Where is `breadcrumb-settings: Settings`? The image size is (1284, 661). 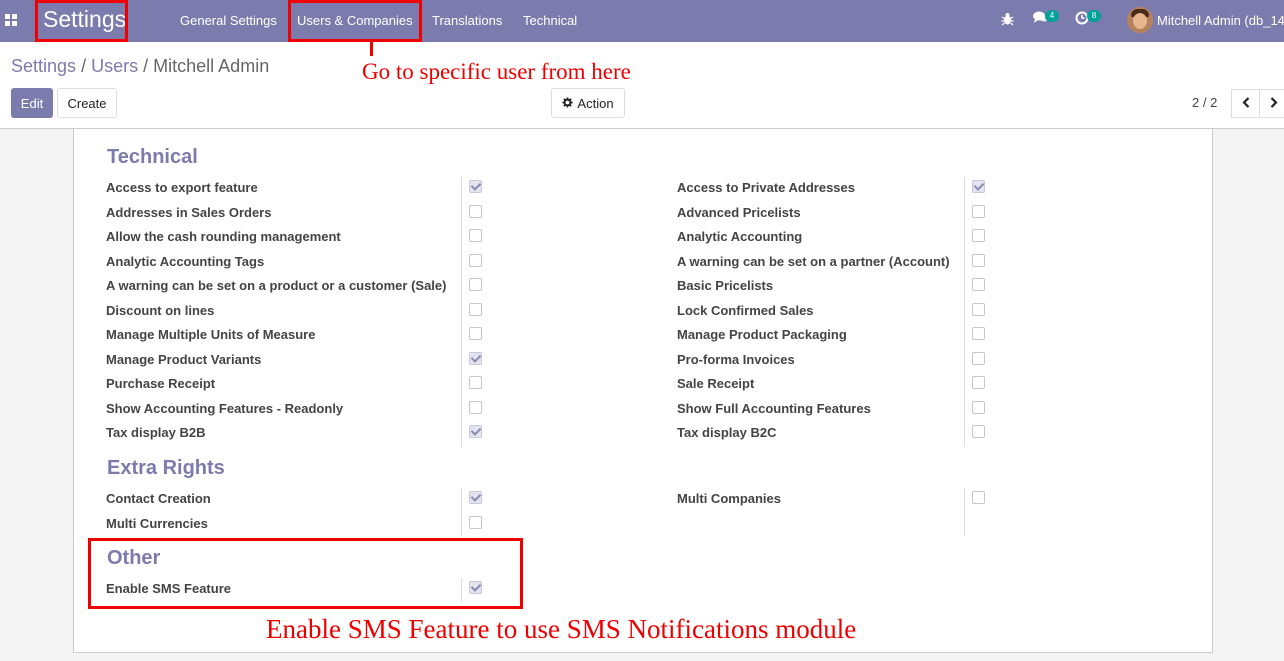
breadcrumb-settings: Settings is located at coordinates (43, 66).